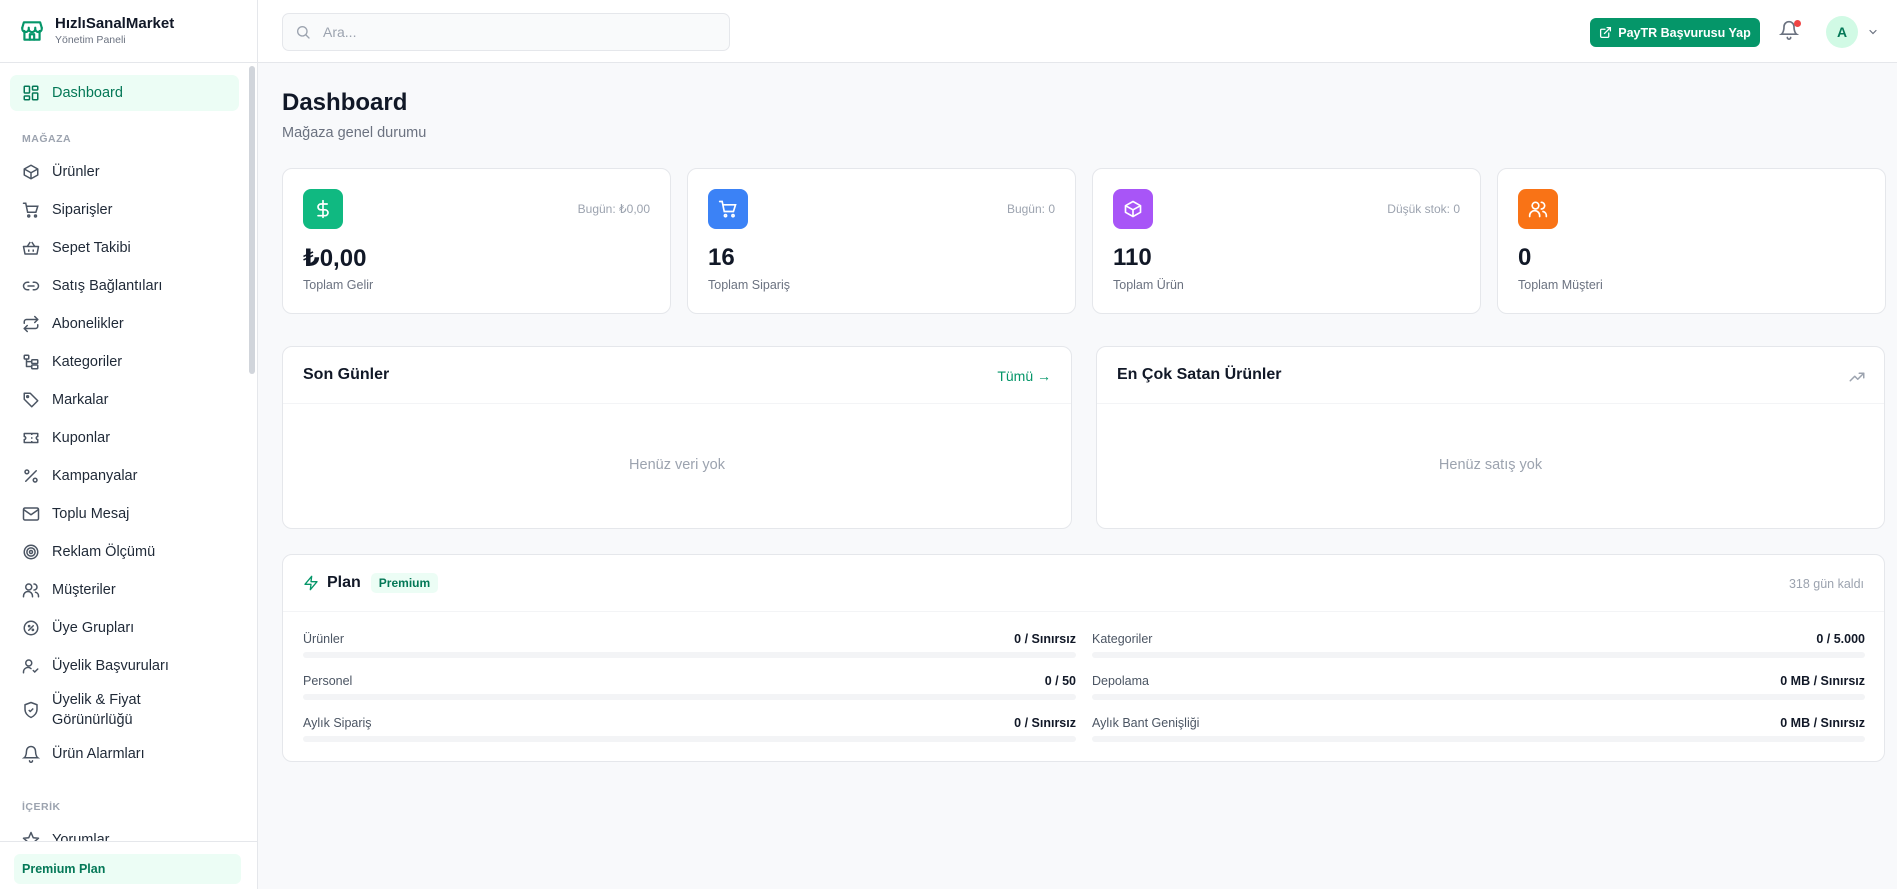  I want to click on quota-monthly-orders: Aylık Sipariş 0 / Sınırsız, so click(689, 734).